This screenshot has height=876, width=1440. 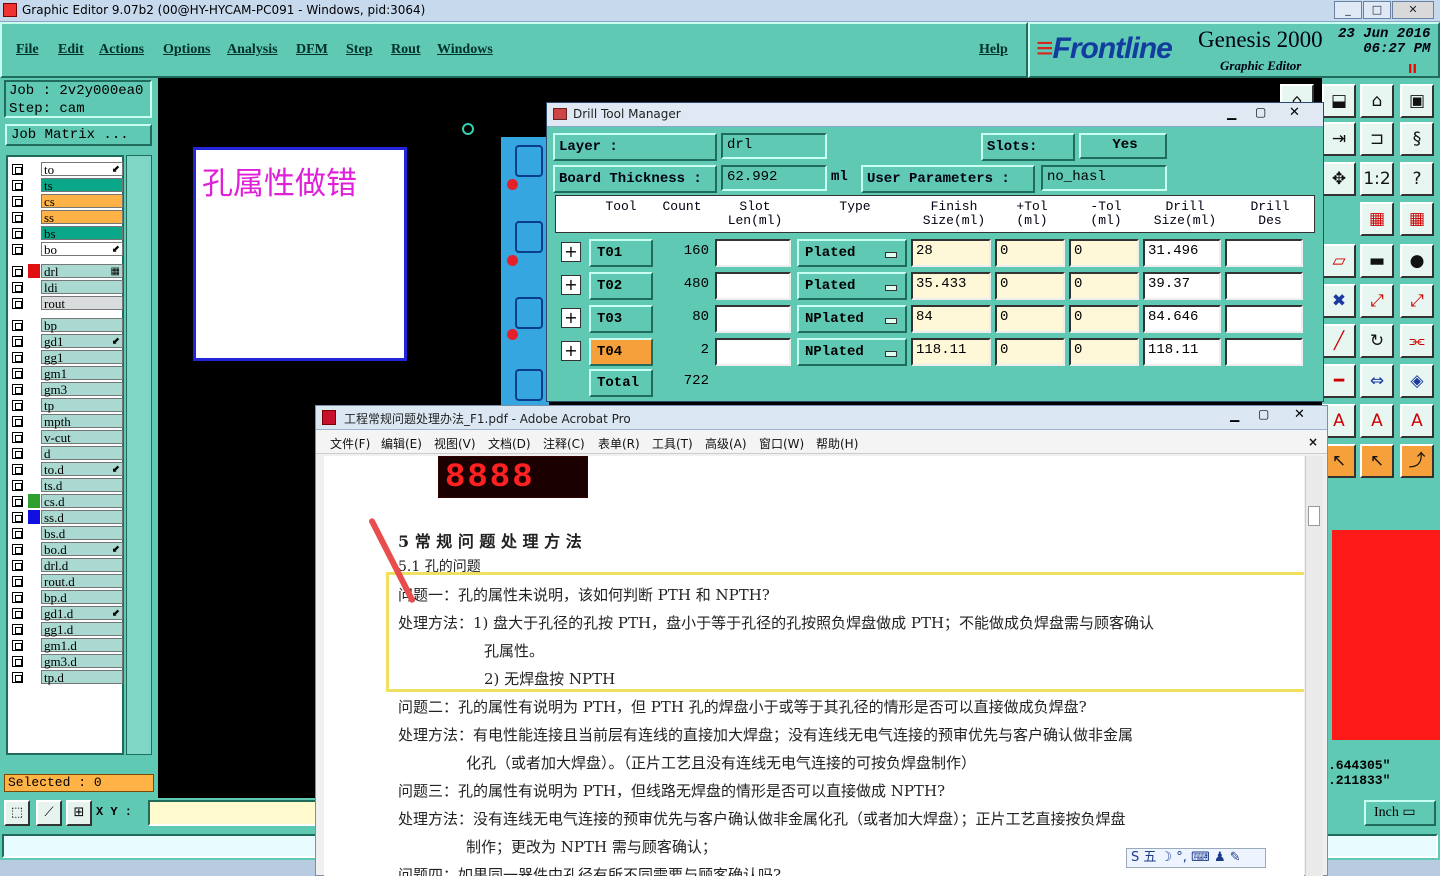 I want to click on layer-name: gm3, so click(x=82, y=389).